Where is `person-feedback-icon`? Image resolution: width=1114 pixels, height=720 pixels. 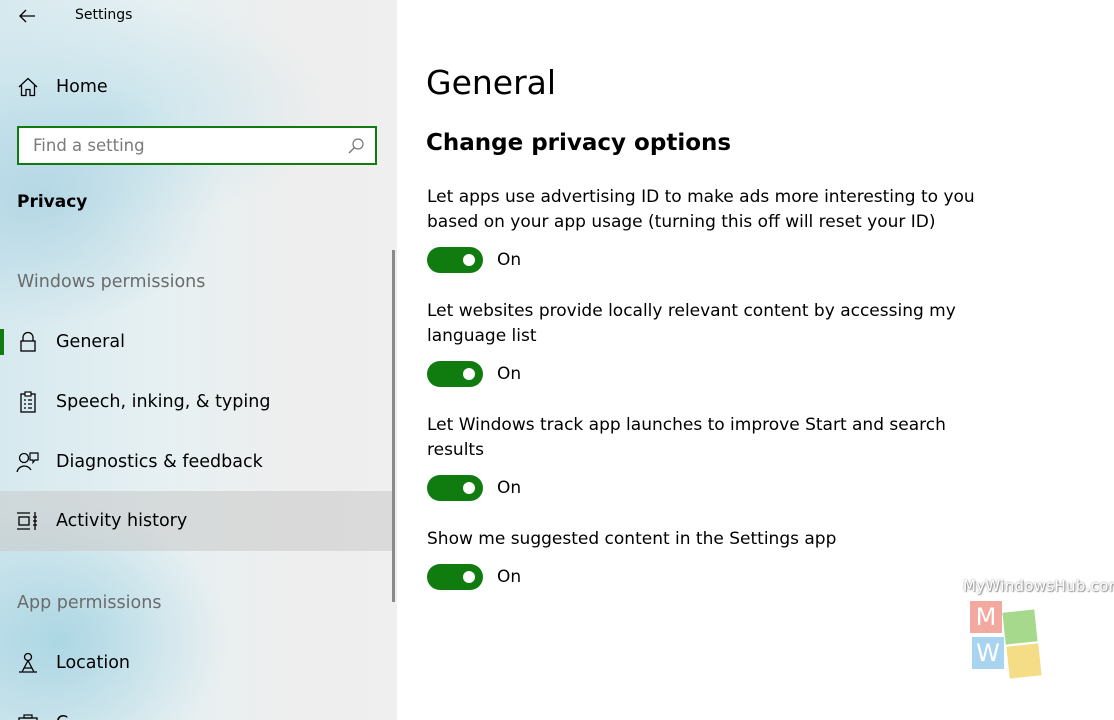 person-feedback-icon is located at coordinates (28, 462).